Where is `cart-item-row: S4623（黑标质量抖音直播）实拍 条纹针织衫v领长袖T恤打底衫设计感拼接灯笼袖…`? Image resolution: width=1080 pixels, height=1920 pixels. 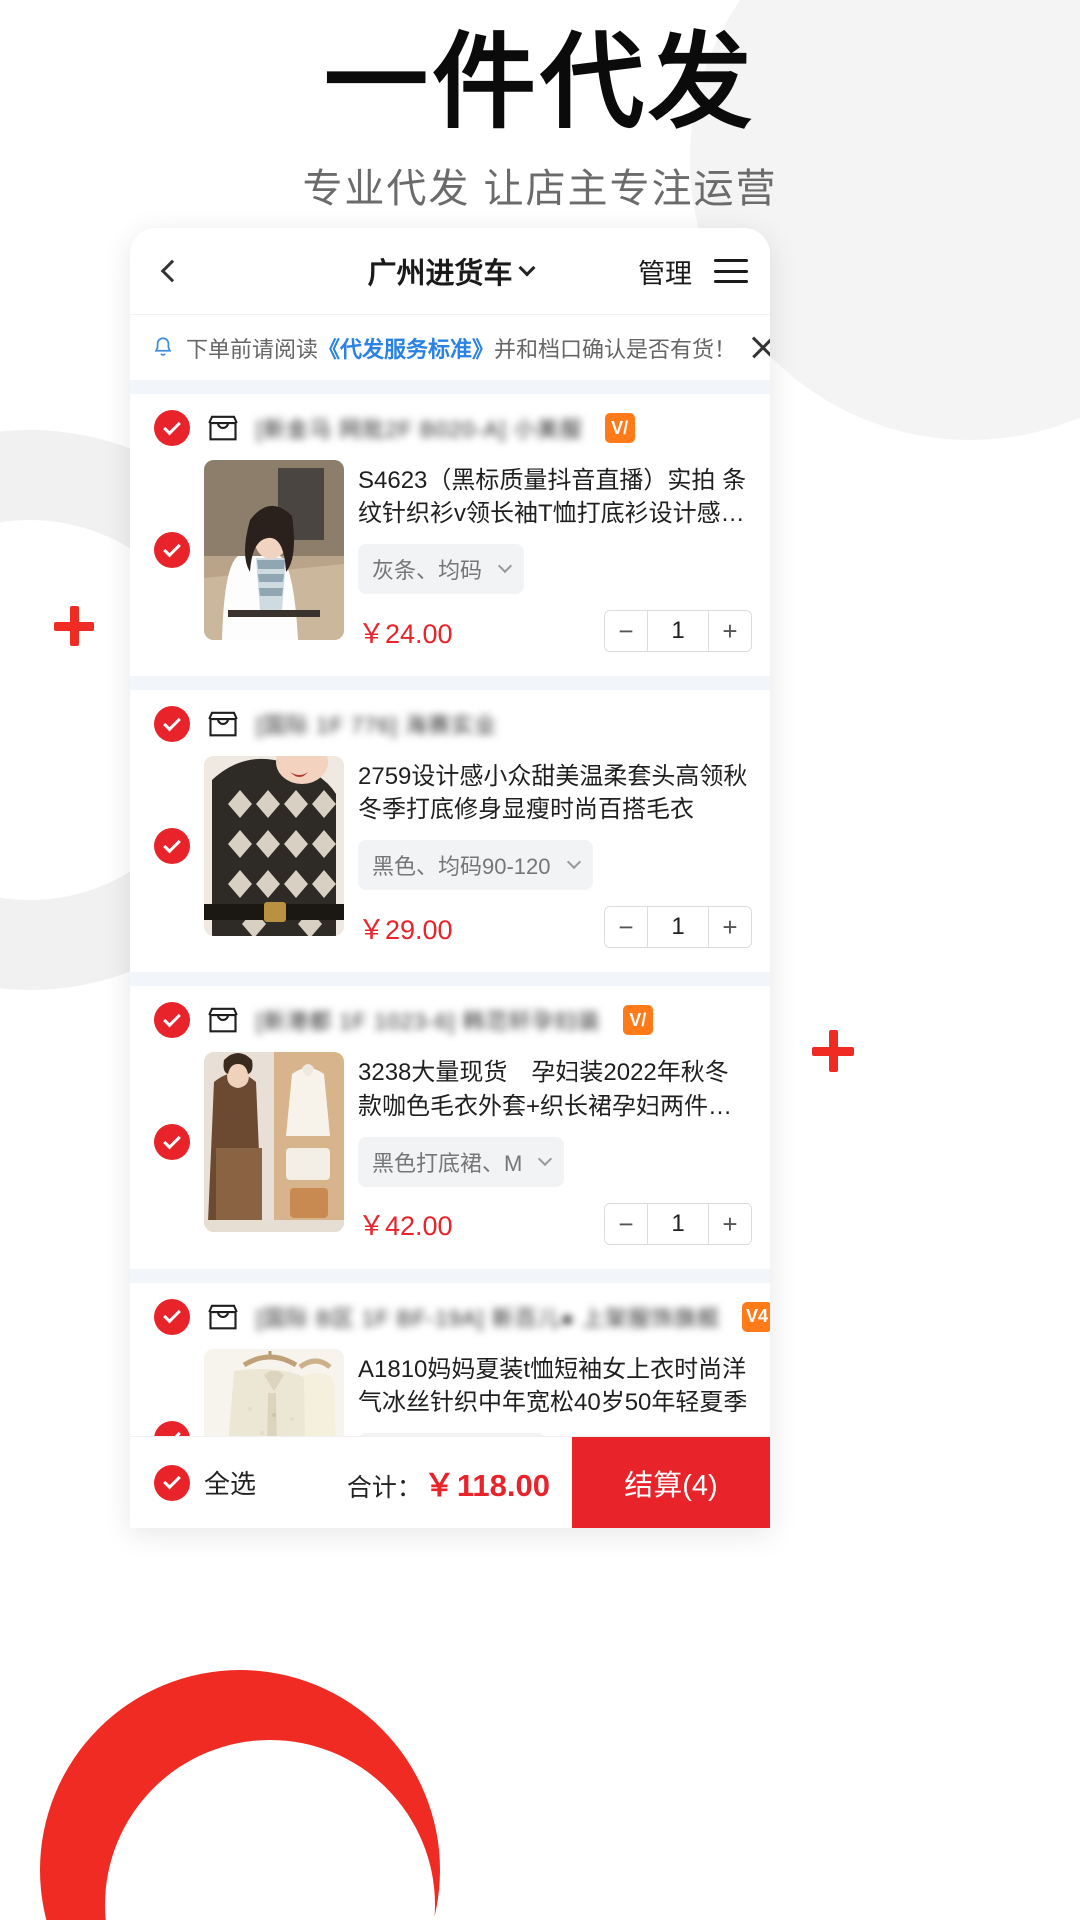
cart-item-row: S4623（黑标质量抖音直播）实拍 条纹针织衫v领长袖T恤打底衫设计感拼接灯笼袖… is located at coordinates (450, 562).